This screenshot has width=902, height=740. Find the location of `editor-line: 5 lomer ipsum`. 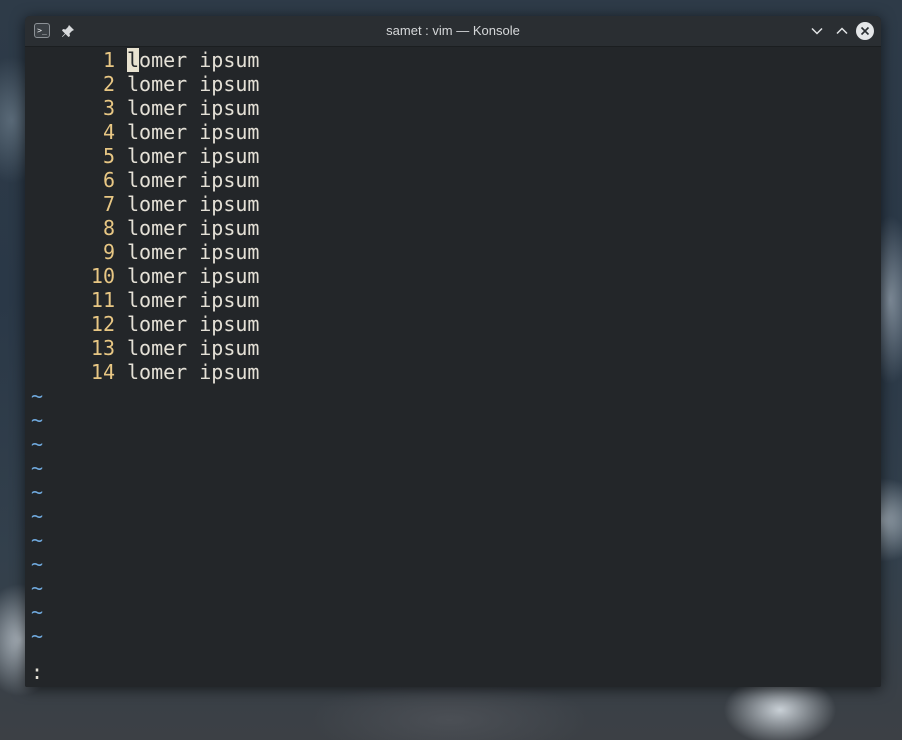

editor-line: 5 lomer ipsum is located at coordinates (142, 156).